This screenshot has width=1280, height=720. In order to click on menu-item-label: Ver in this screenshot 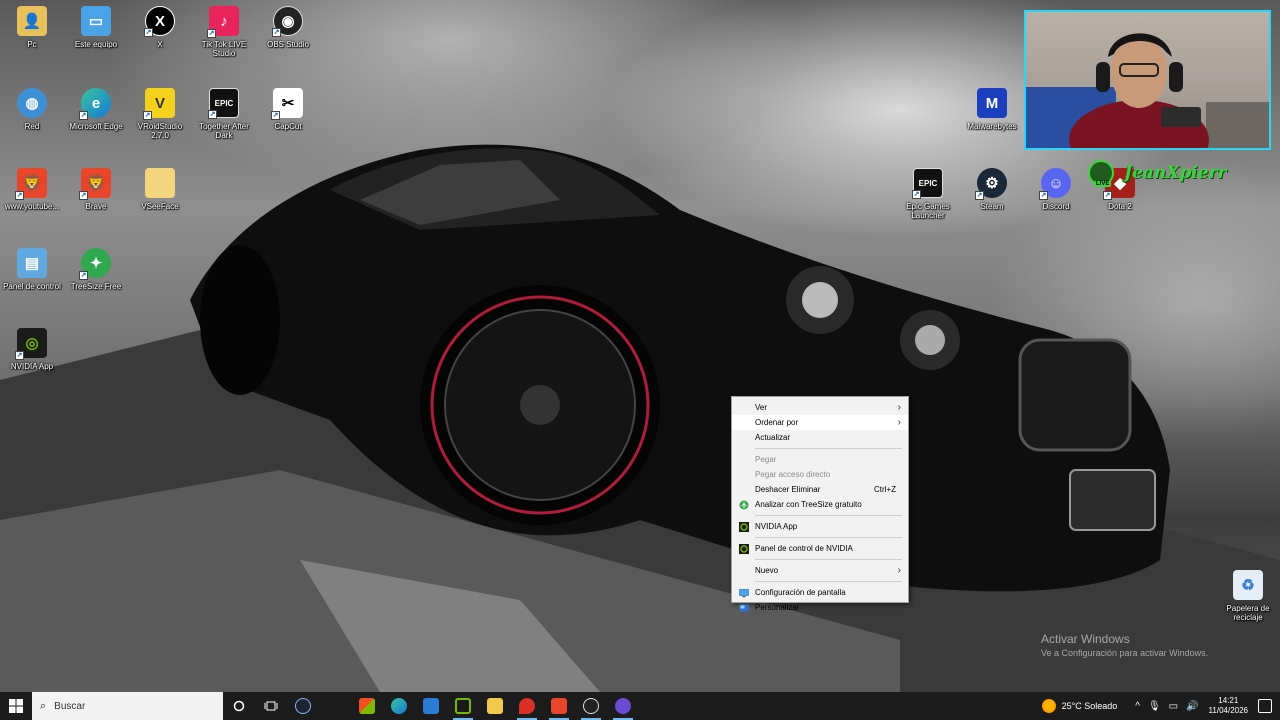, I will do `click(761, 407)`.